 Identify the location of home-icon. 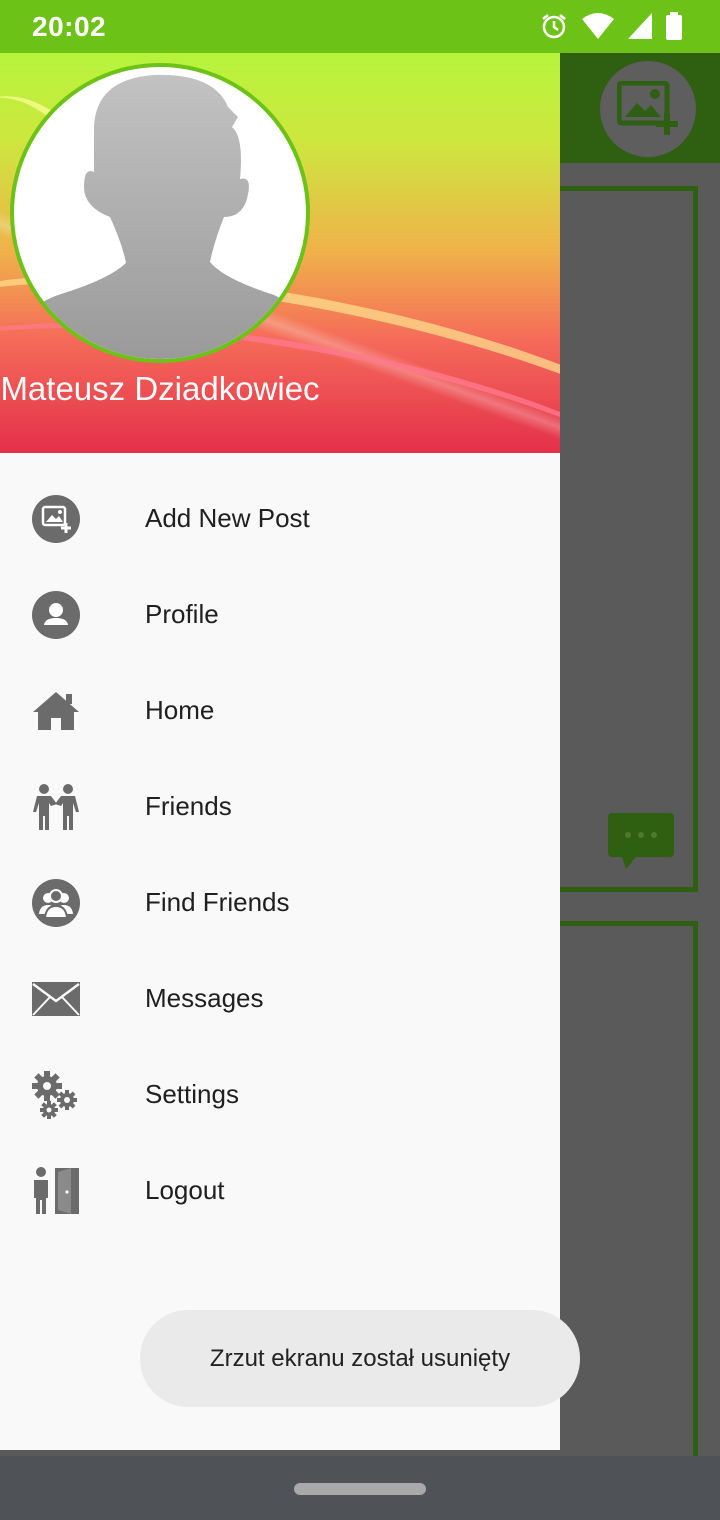
(56, 711).